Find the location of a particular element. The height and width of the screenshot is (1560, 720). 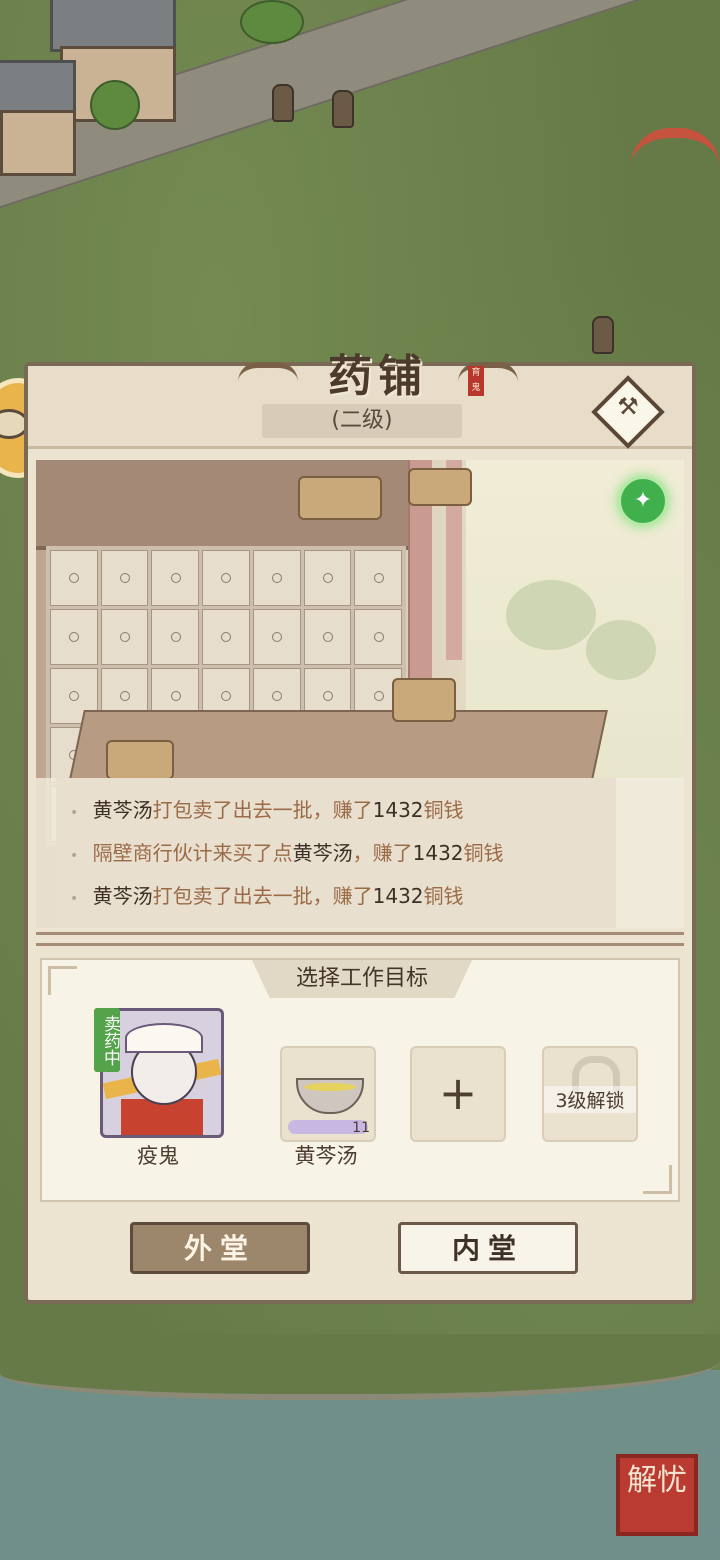

outer-hall-button: 外堂 is located at coordinates (220, 1248).